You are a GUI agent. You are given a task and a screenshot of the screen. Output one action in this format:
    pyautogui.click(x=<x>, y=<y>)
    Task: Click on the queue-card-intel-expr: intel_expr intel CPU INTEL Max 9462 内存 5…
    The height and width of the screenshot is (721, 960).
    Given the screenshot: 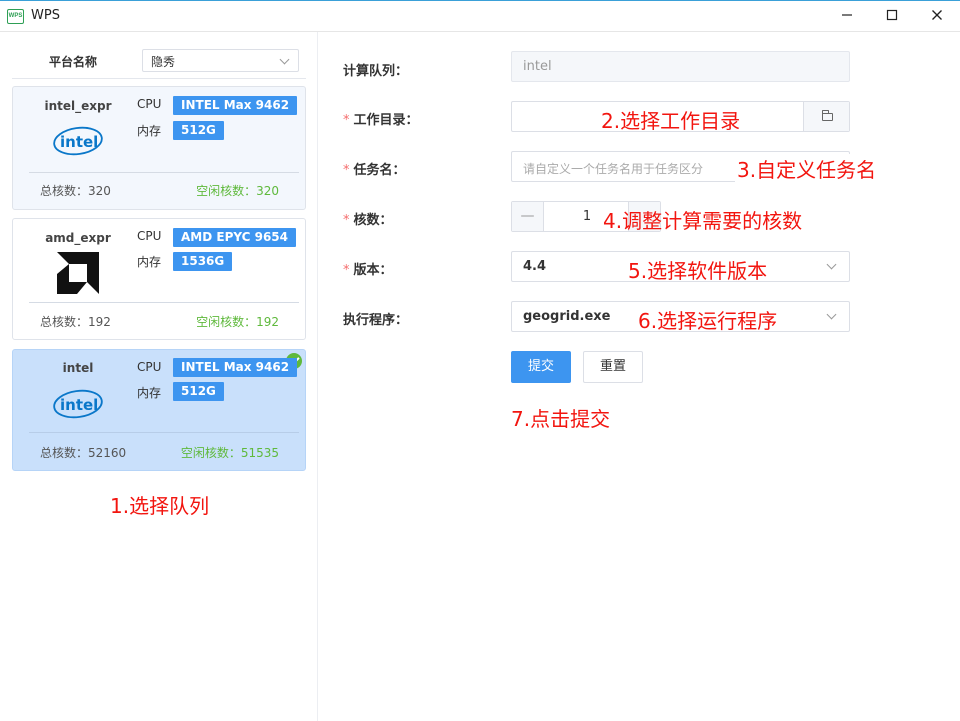 What is the action you would take?
    pyautogui.click(x=159, y=148)
    